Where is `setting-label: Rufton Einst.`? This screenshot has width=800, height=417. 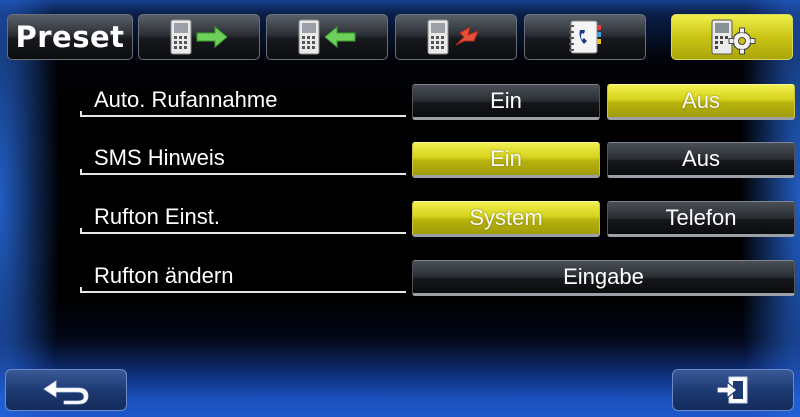 setting-label: Rufton Einst. is located at coordinates (243, 219).